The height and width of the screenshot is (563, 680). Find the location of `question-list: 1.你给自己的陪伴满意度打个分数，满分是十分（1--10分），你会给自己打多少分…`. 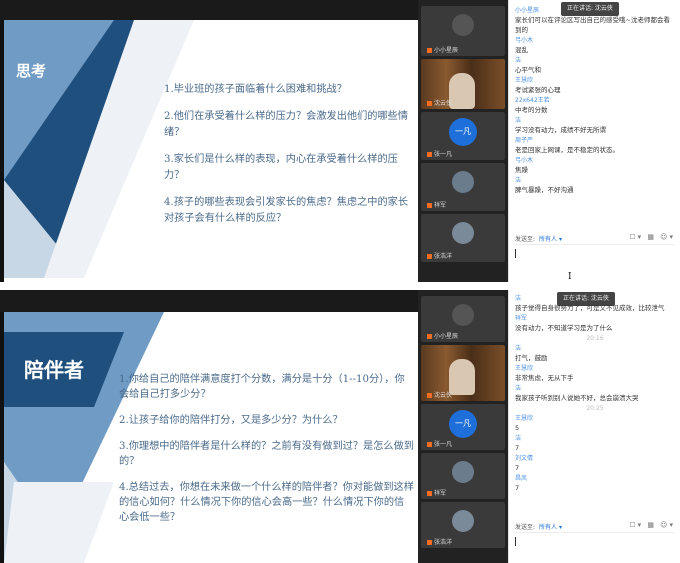

question-list: 1.你给自己的陪伴满意度打个分数，满分是十分（1--10分），你会给自己打多少分… is located at coordinates (266, 454).